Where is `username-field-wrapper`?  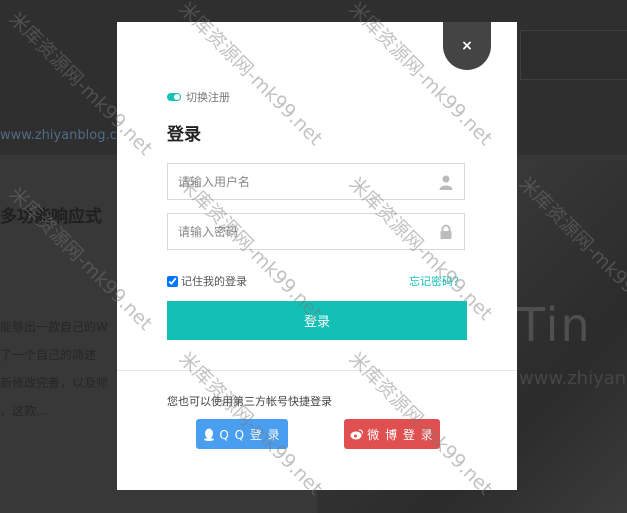 username-field-wrapper is located at coordinates (316, 181).